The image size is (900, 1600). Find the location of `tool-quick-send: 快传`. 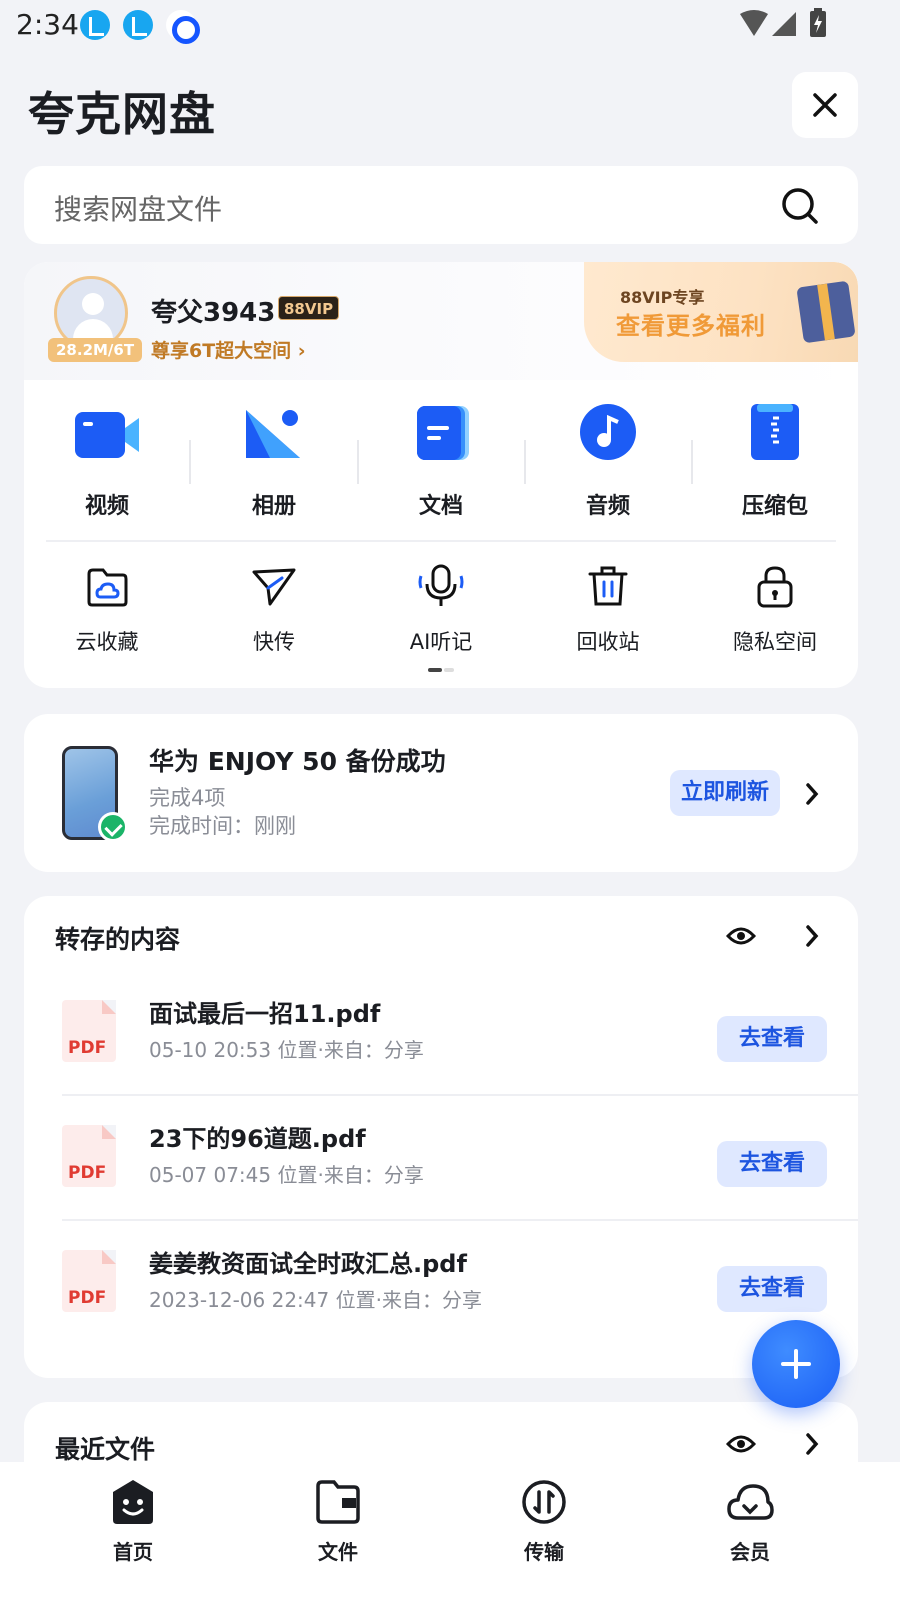

tool-quick-send: 快传 is located at coordinates (274, 609).